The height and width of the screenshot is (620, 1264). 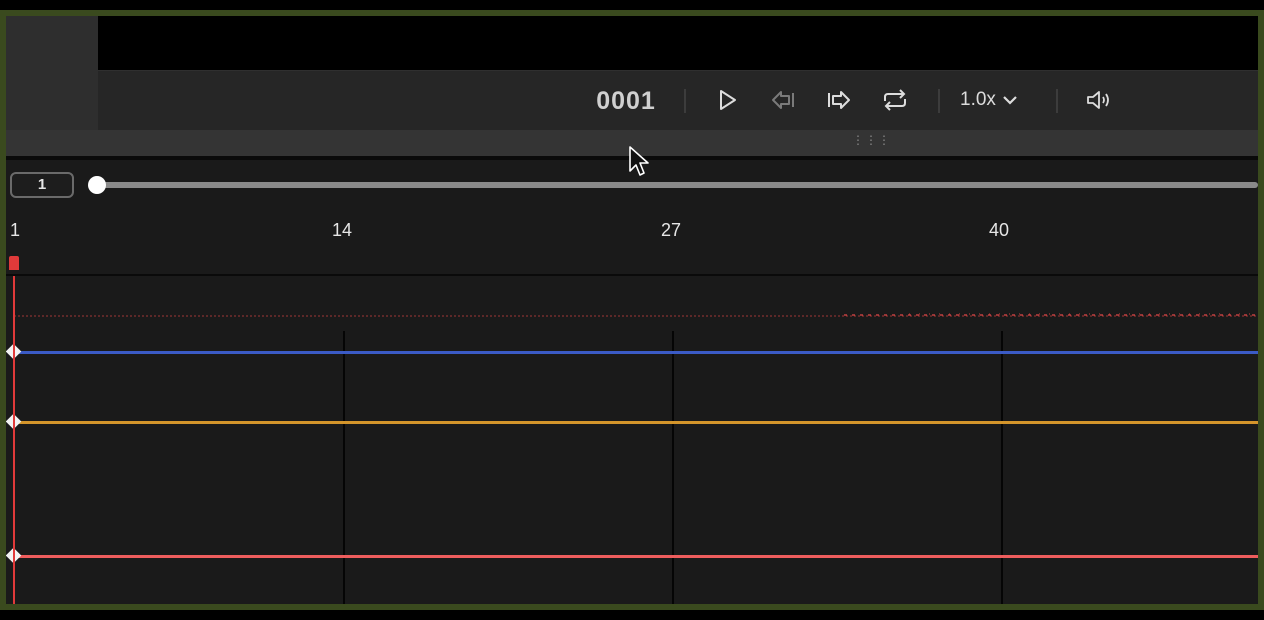 What do you see at coordinates (999, 230) in the screenshot?
I see `ruler-label: 40` at bounding box center [999, 230].